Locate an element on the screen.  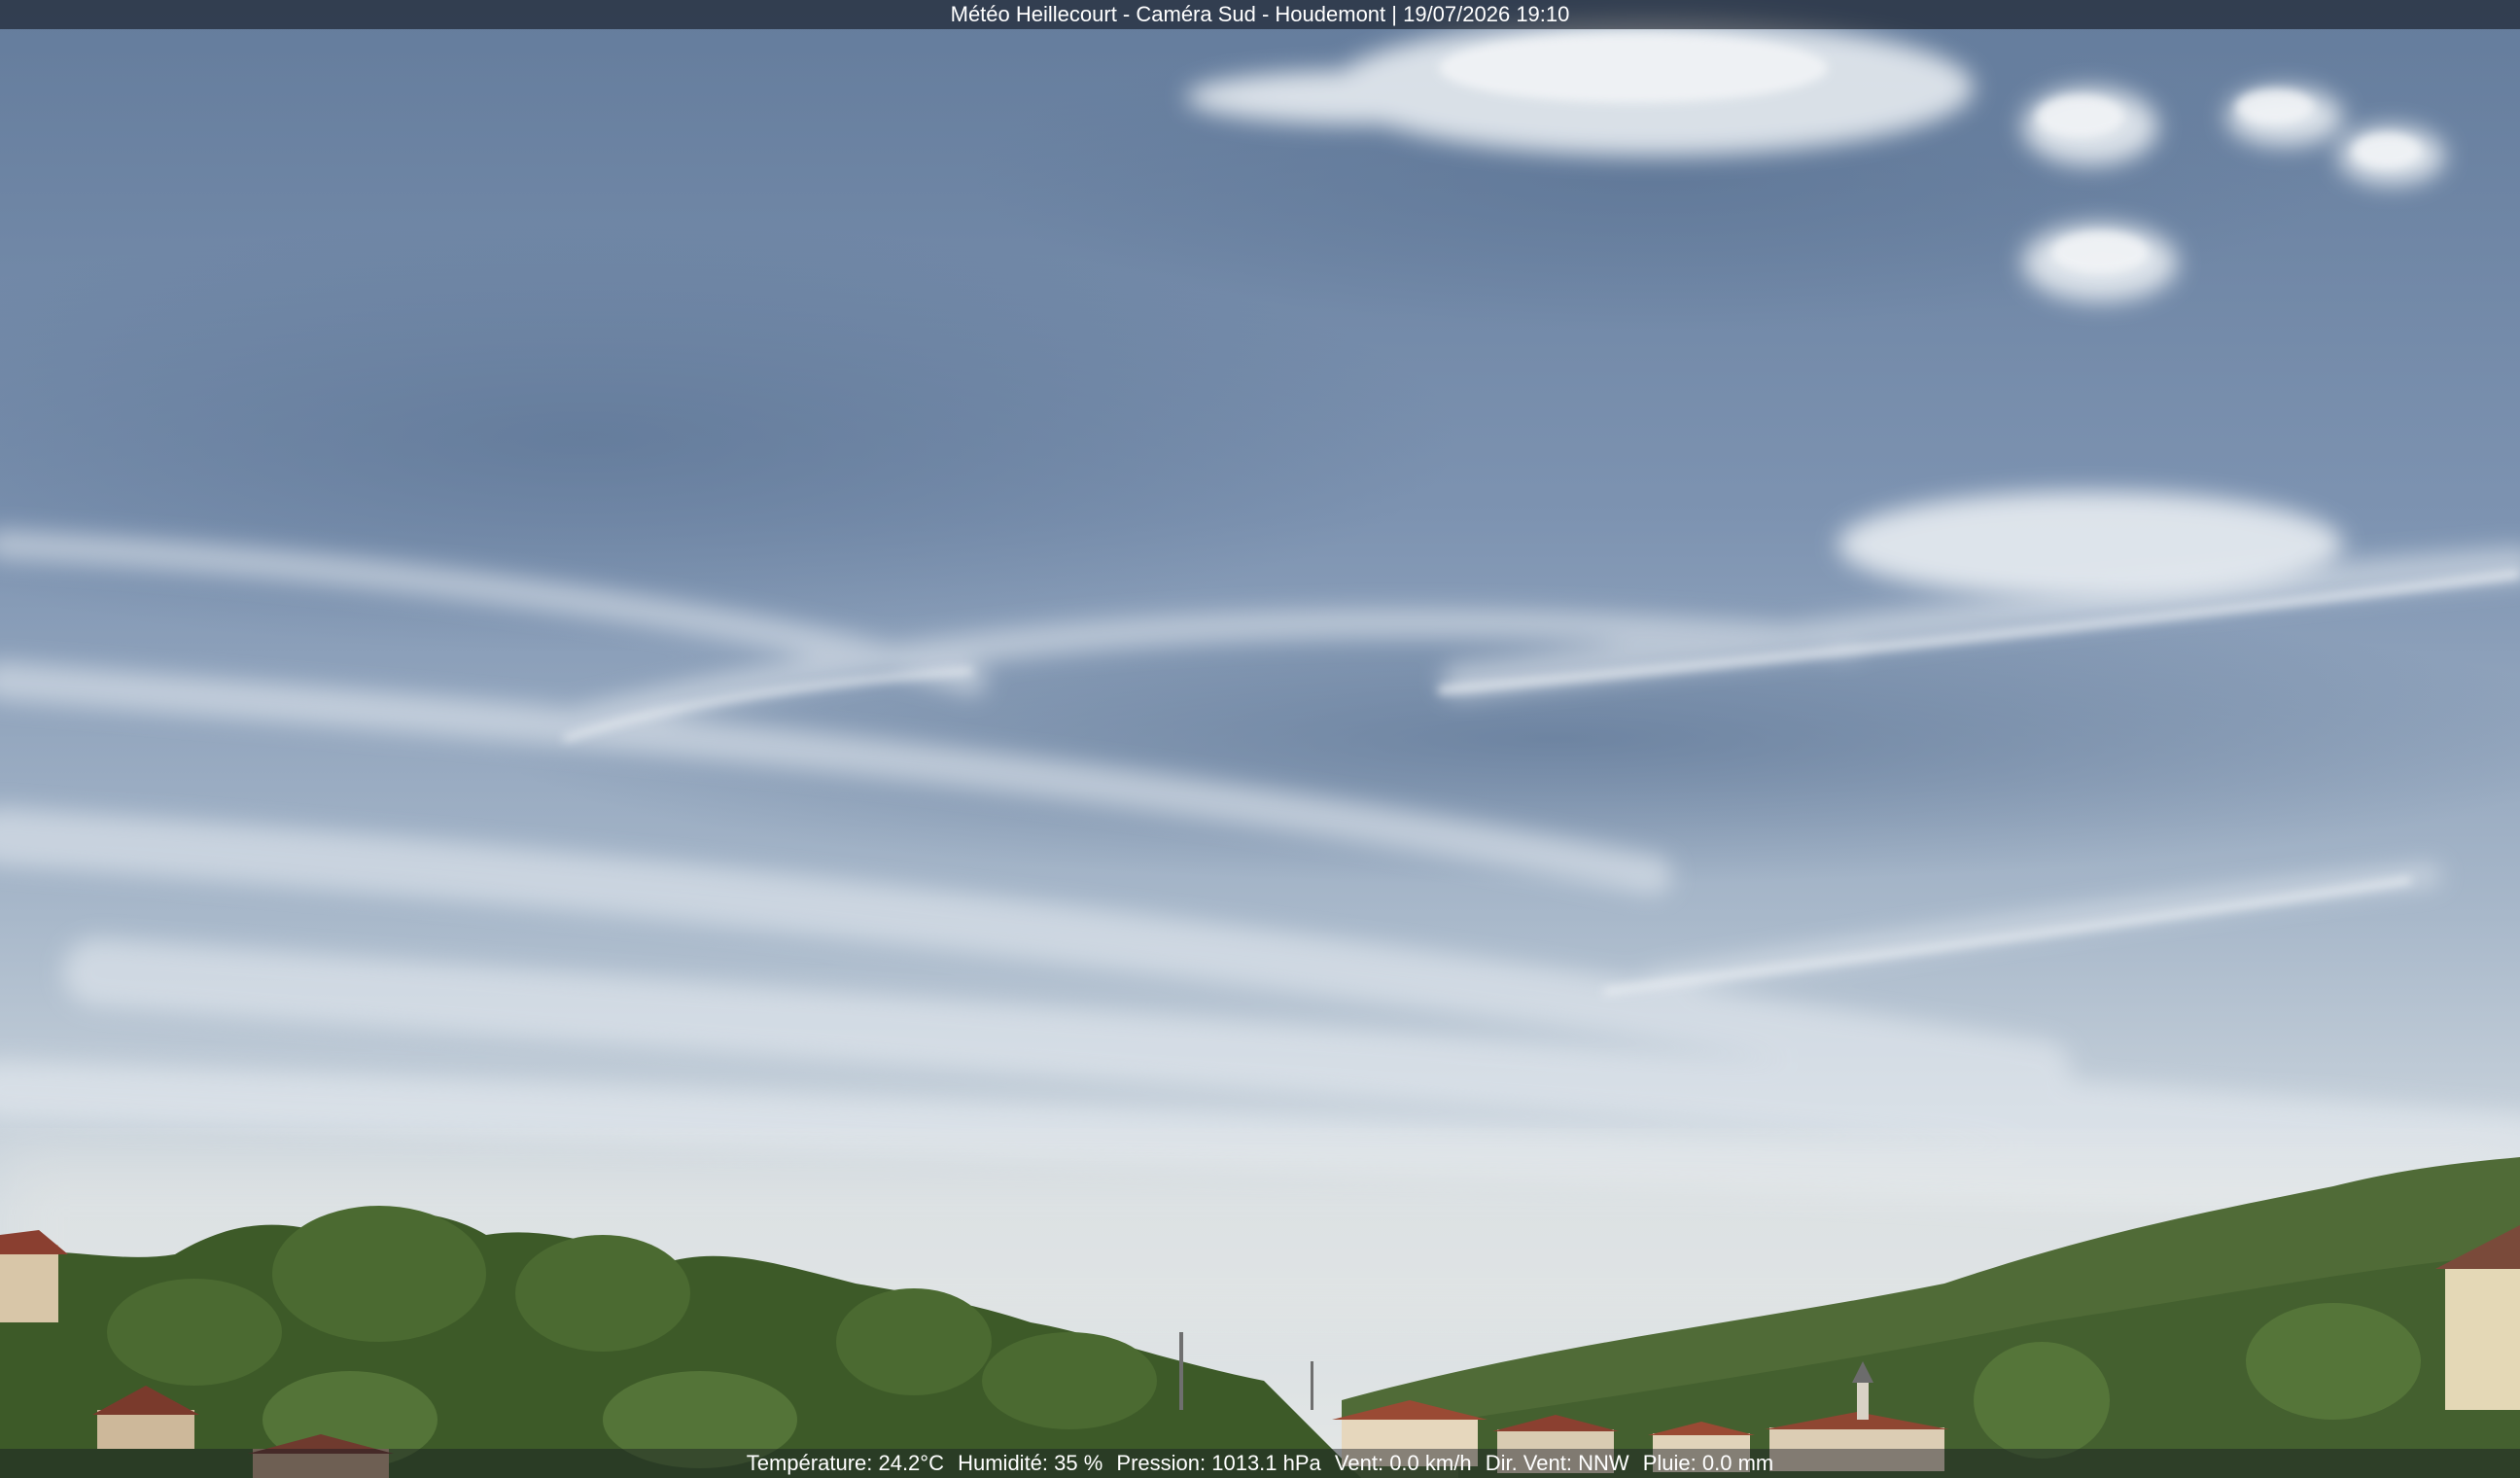
wind-speed-reading: Vent: 0.0 km/h is located at coordinates (1403, 1463).